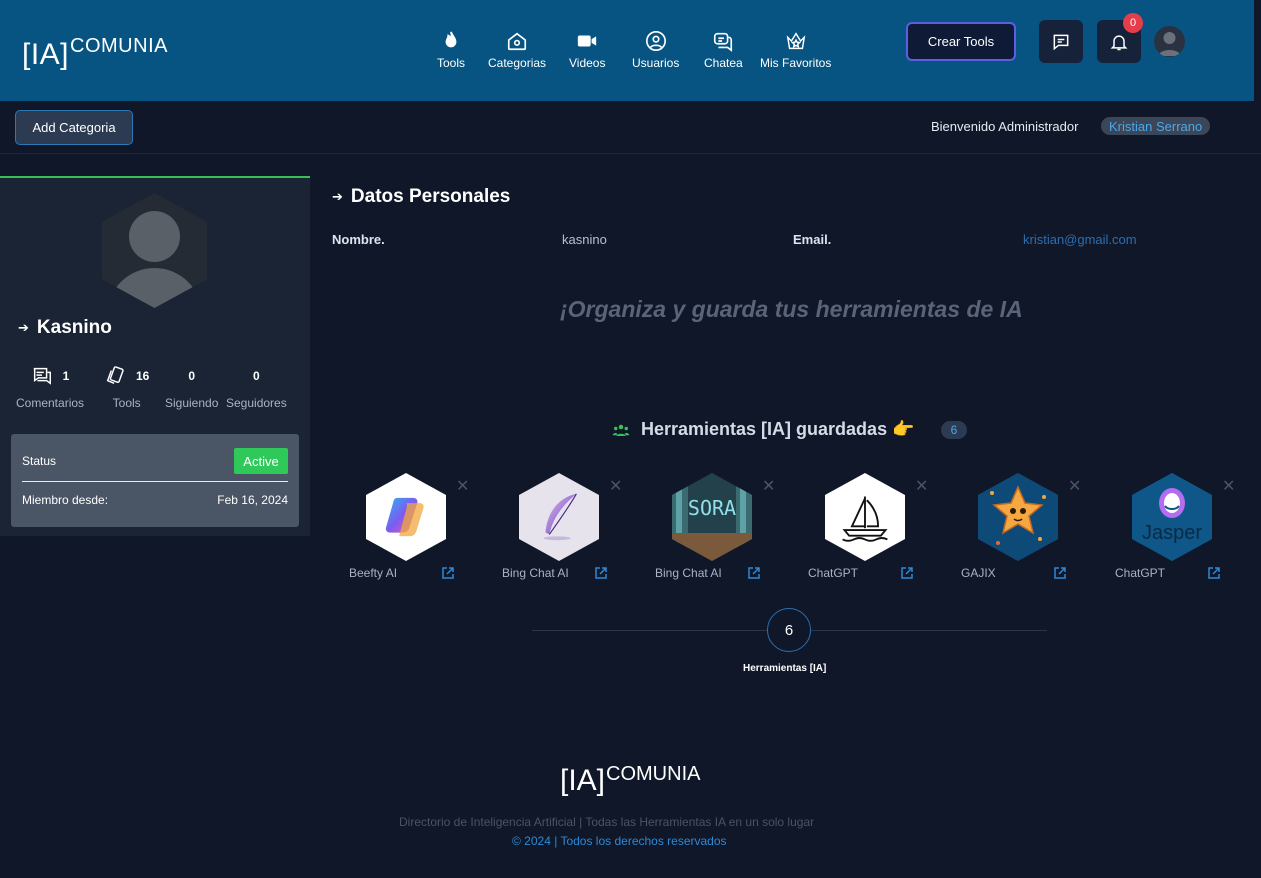  I want to click on stat-siguiendo-value: 0, so click(192, 376).